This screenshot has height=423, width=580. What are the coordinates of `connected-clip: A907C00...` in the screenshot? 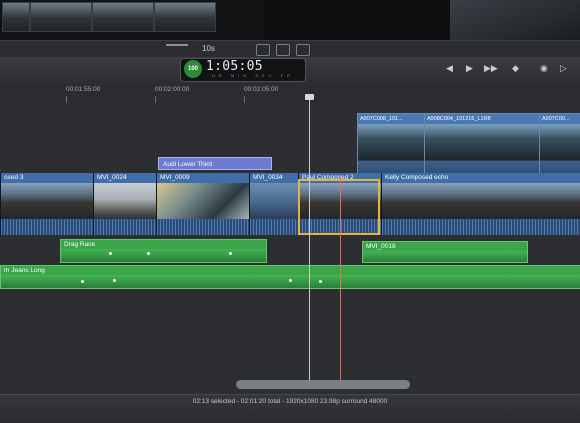 It's located at (559, 146).